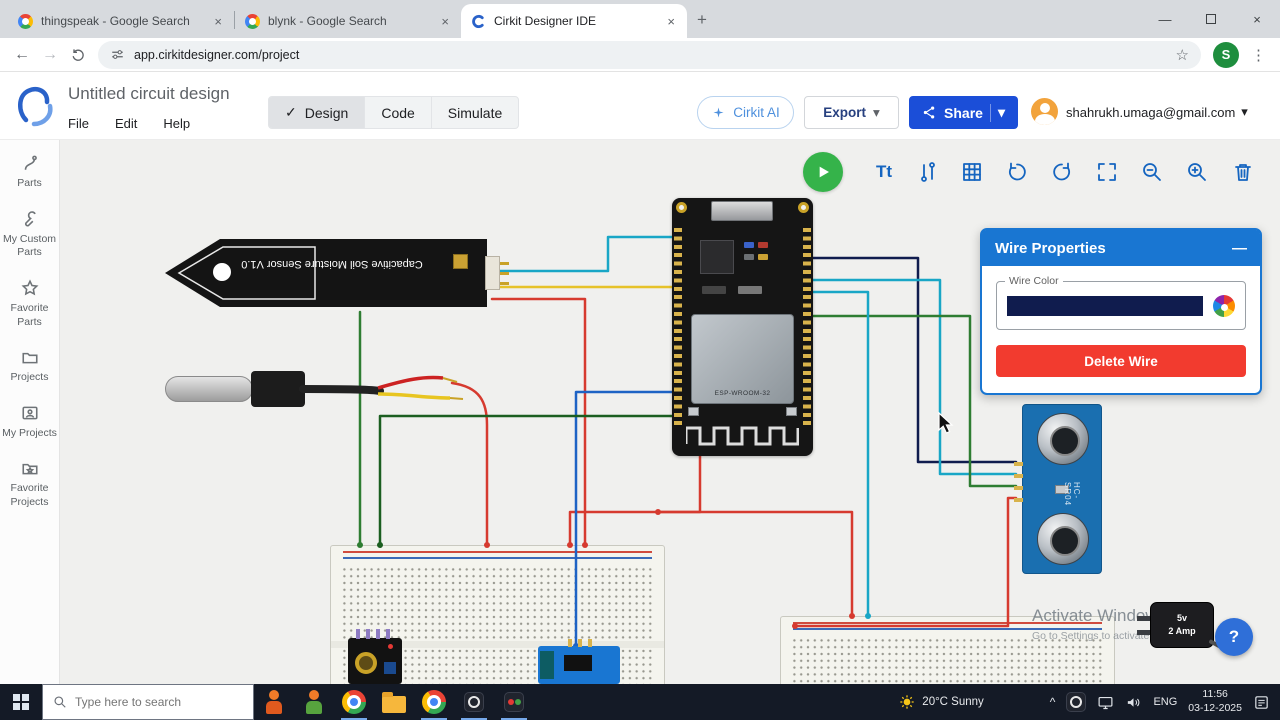 This screenshot has height=720, width=1280. I want to click on menu-help: Help, so click(176, 123).